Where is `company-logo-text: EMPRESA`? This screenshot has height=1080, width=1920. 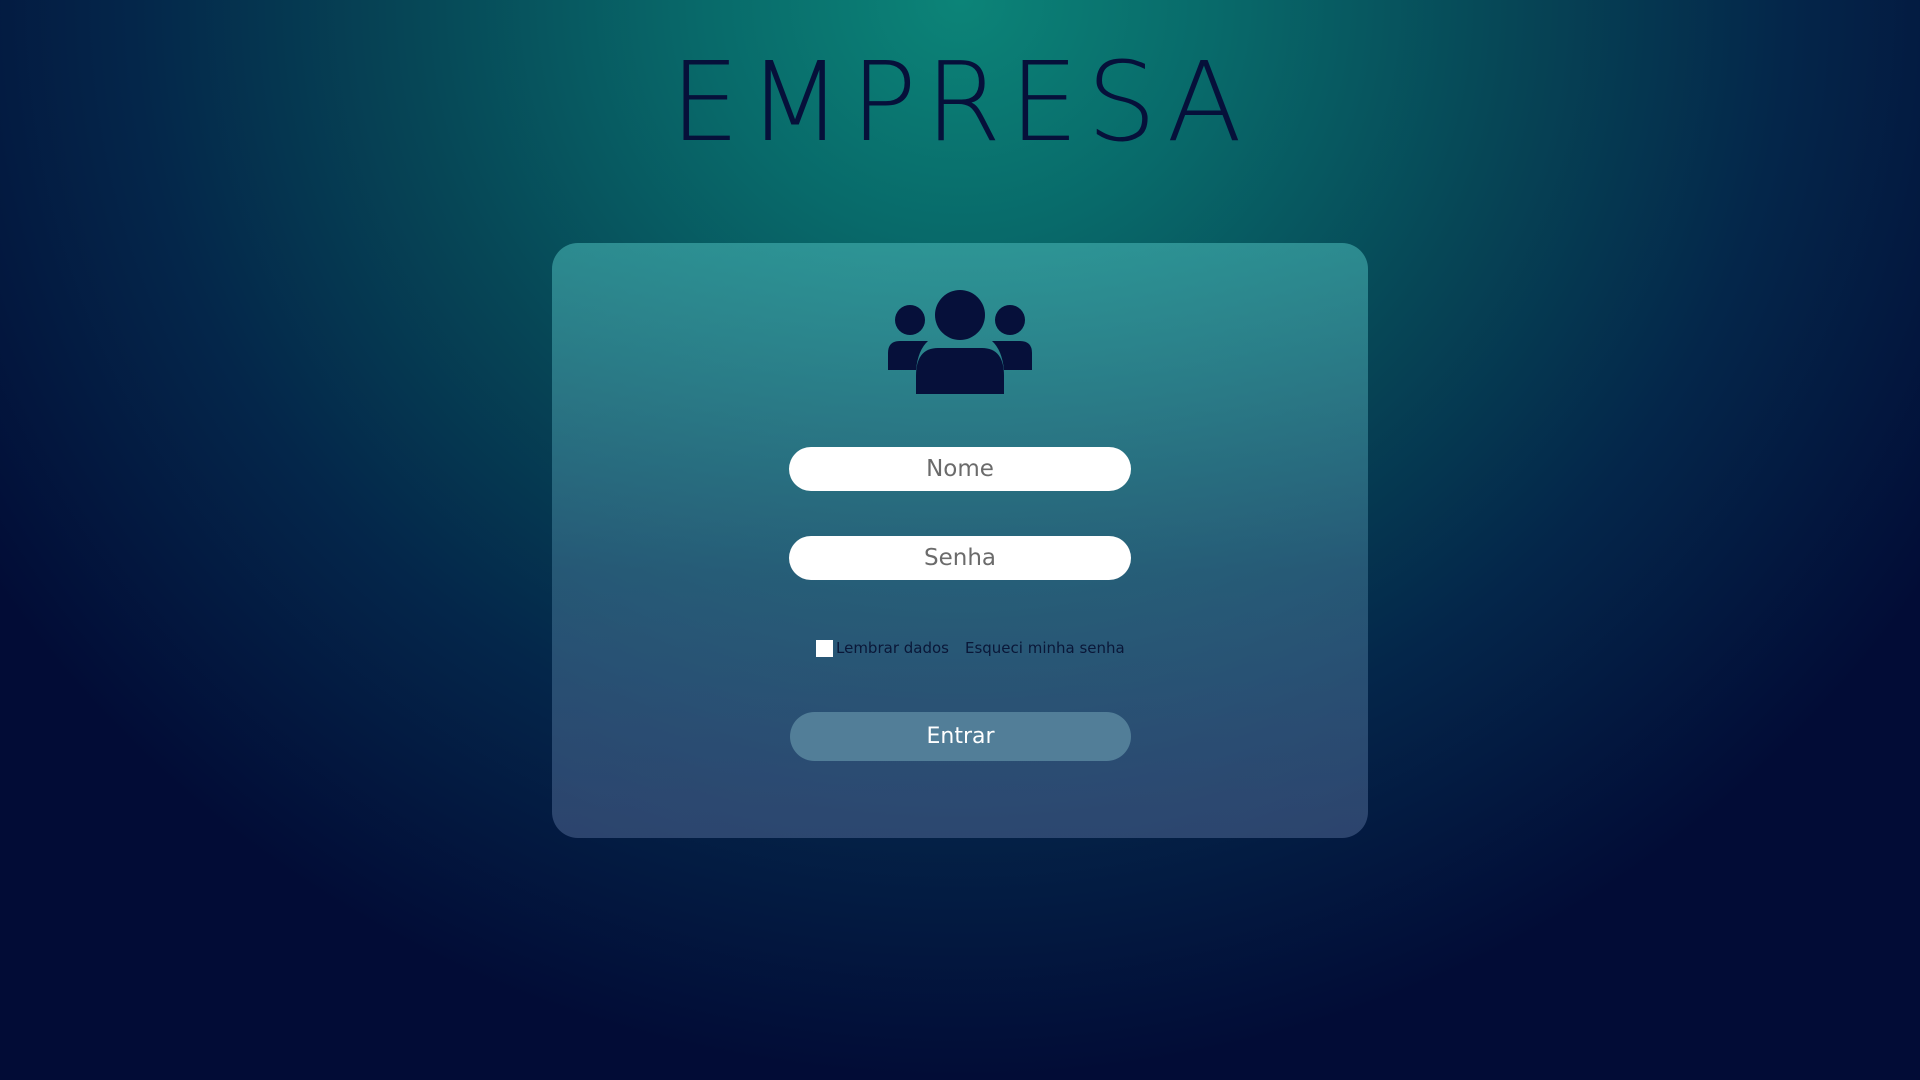
company-logo-text: EMPRESA is located at coordinates (960, 102).